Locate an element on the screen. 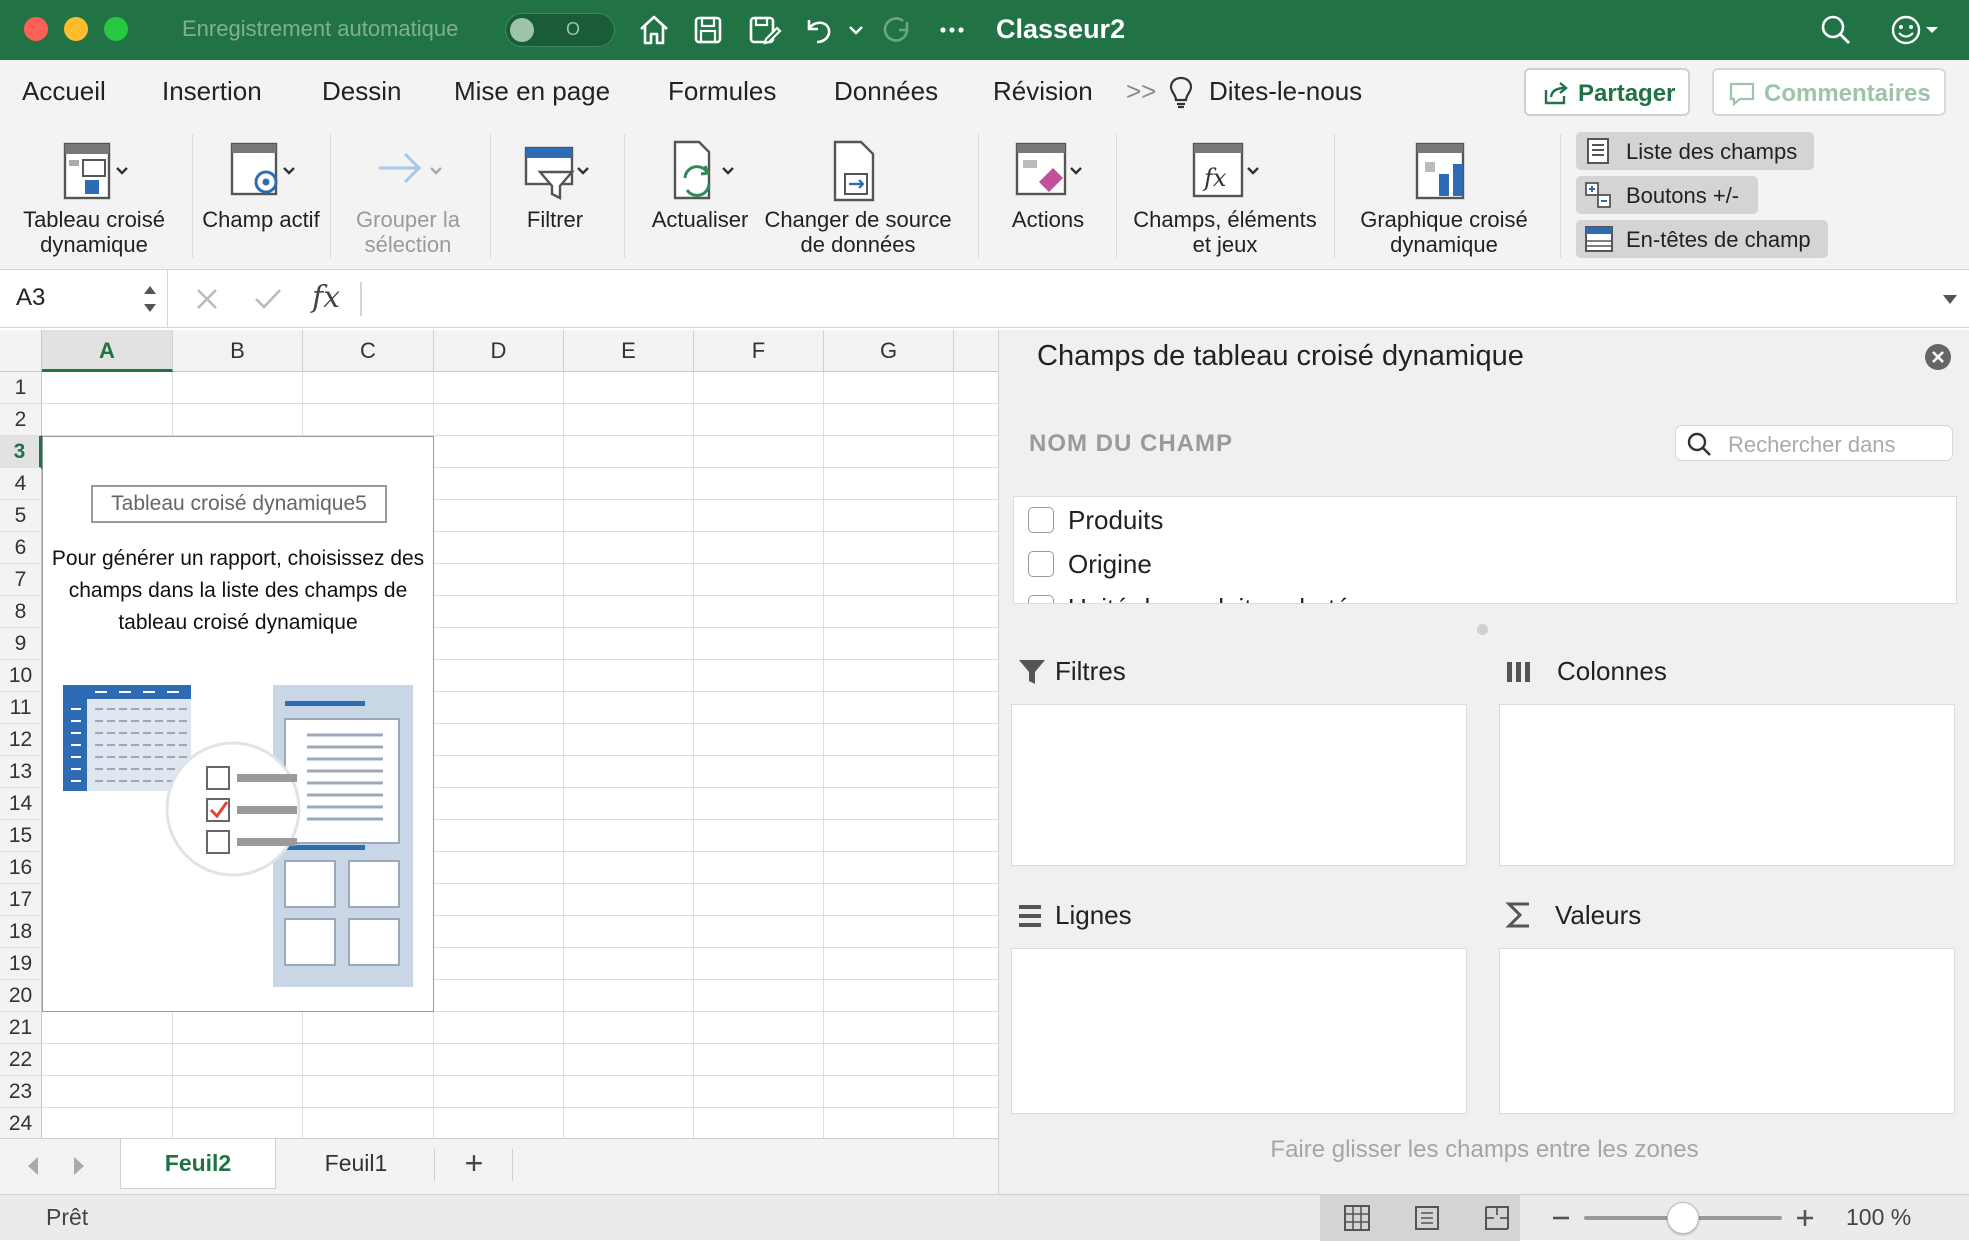  formula-input is located at coordinates (1142, 299).